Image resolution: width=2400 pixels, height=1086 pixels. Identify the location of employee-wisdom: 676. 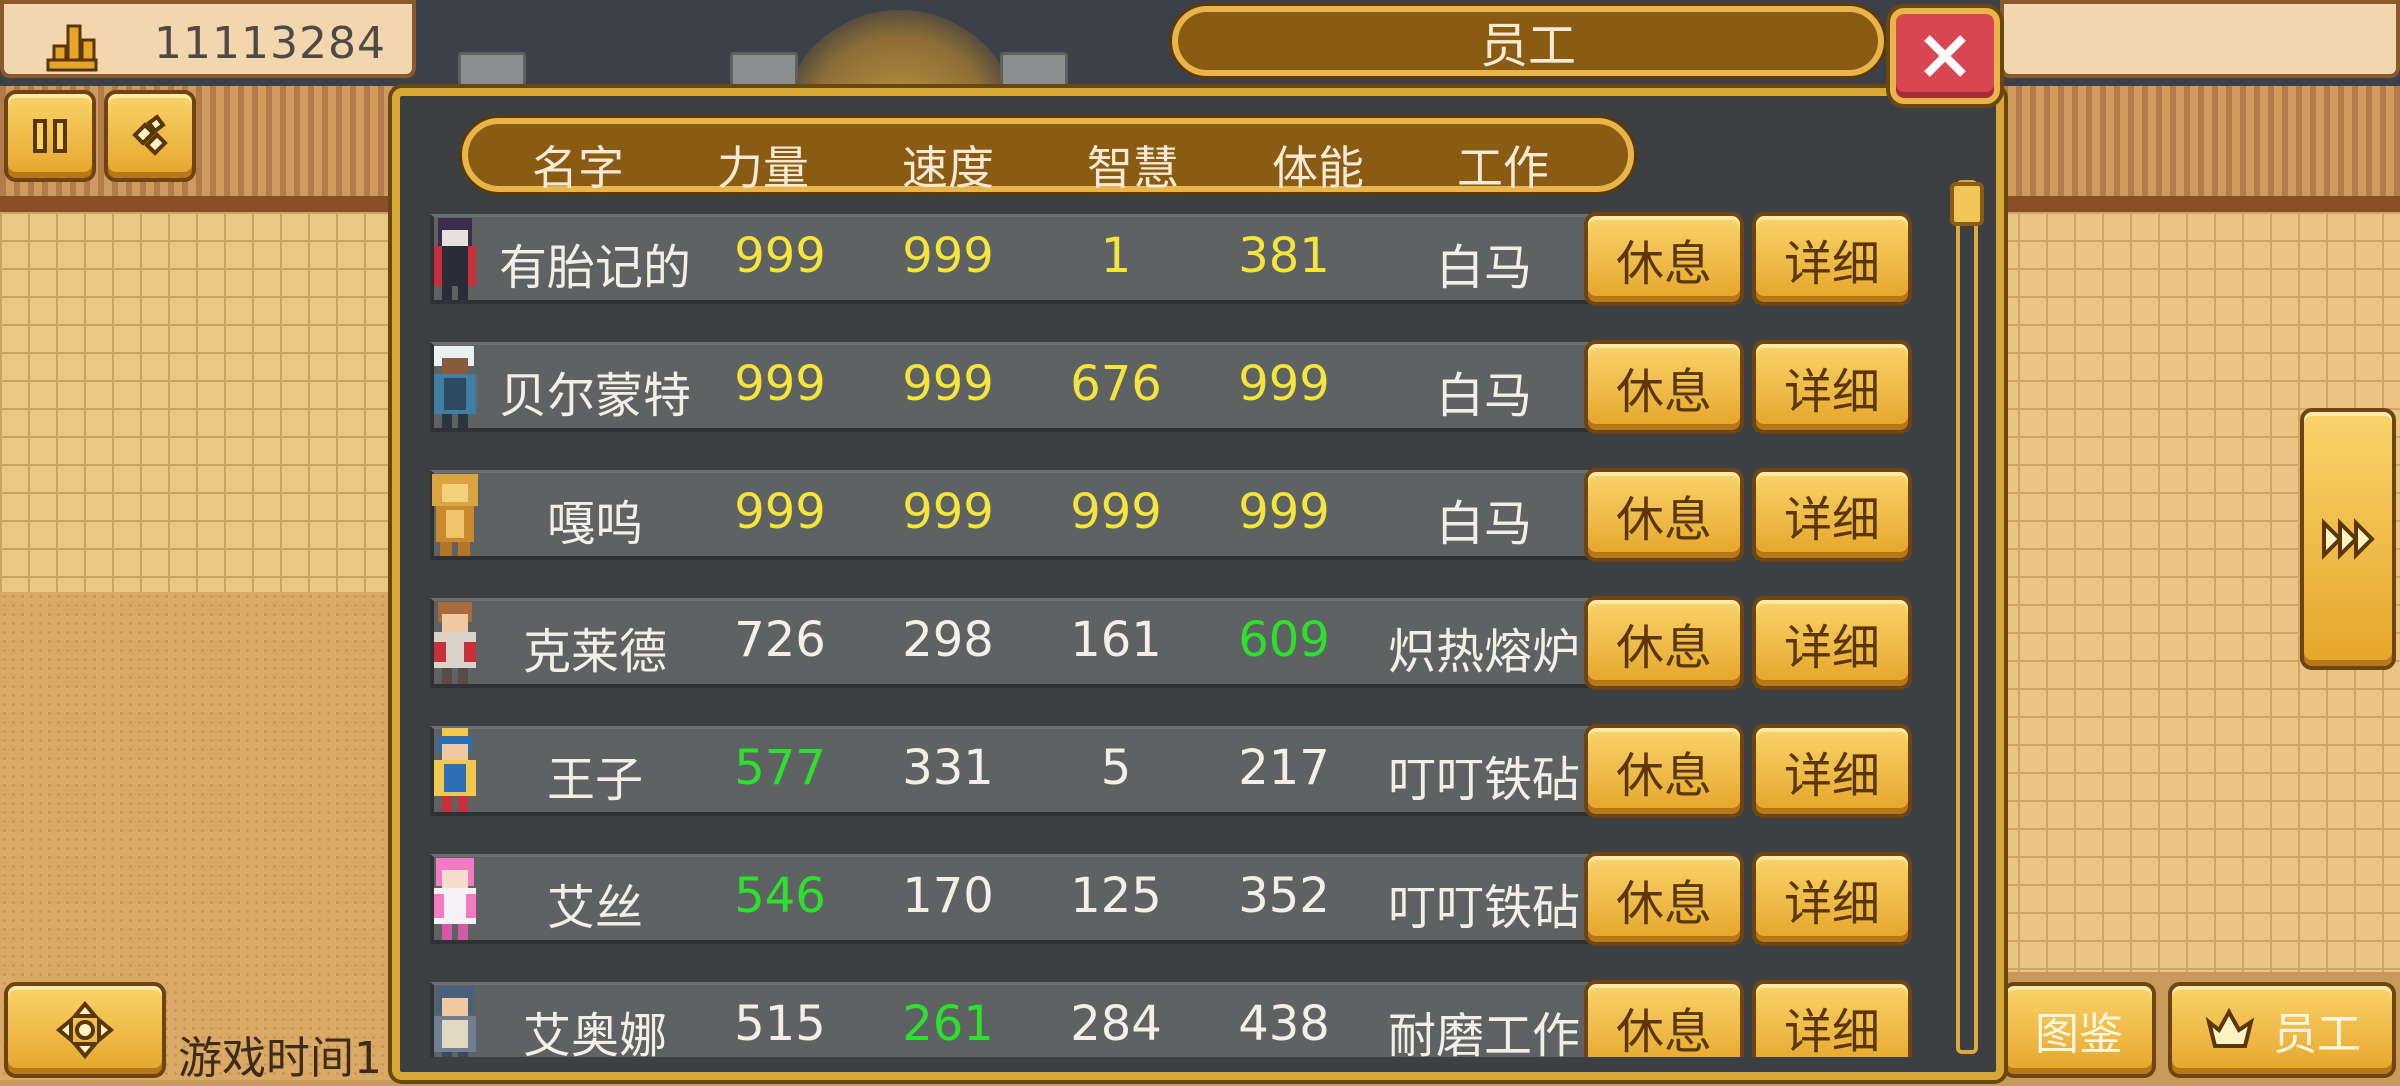
(1116, 384).